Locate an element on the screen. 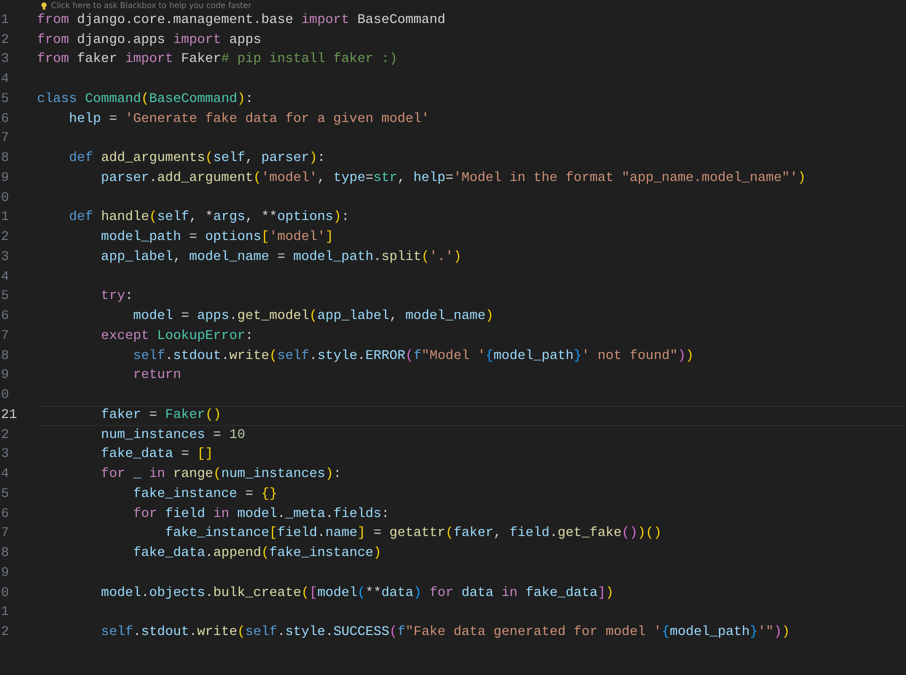 The height and width of the screenshot is (675, 906). code-line: fake_instance = {} is located at coordinates (205, 495).